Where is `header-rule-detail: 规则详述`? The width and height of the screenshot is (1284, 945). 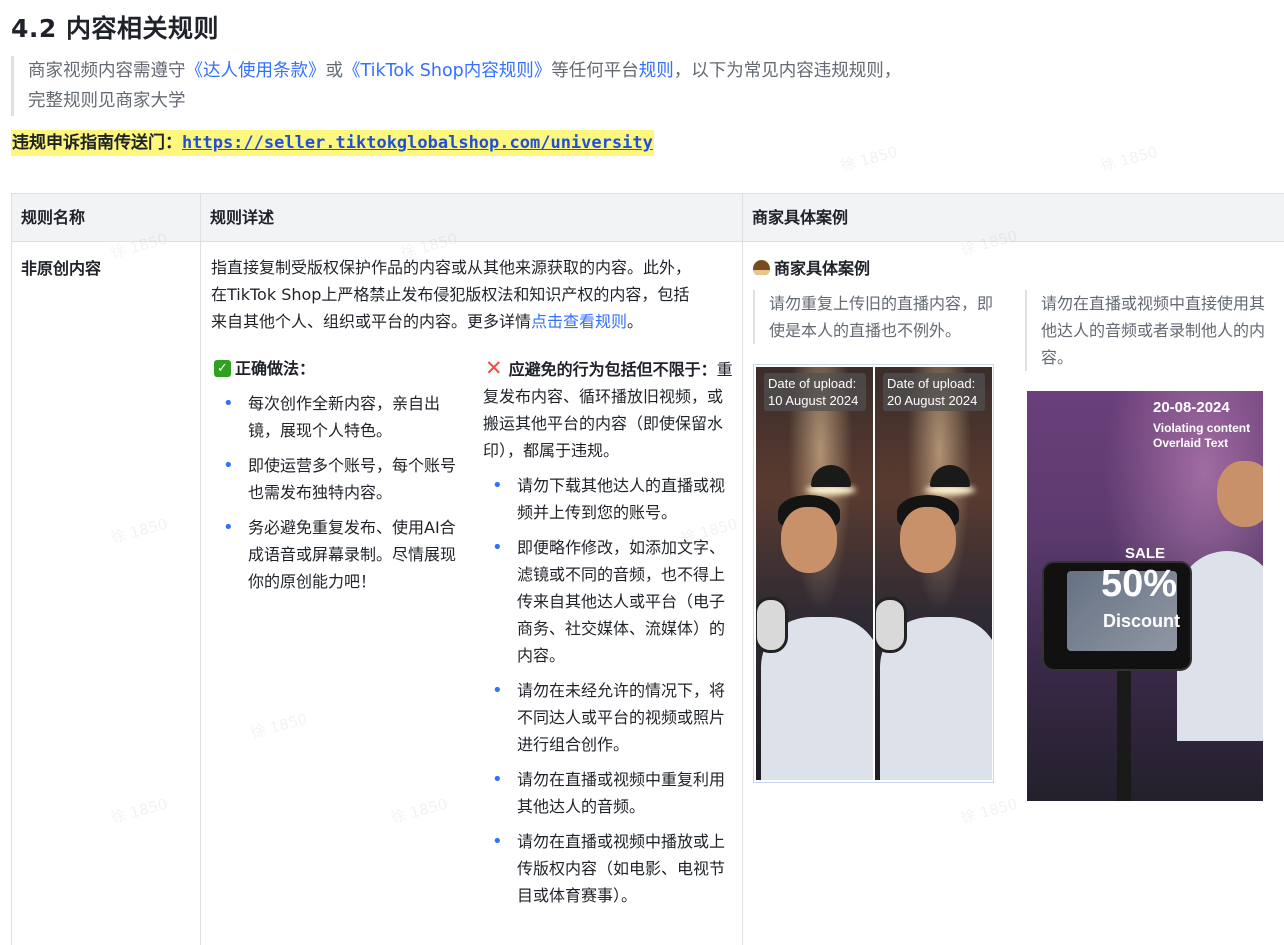 header-rule-detail: 规则详述 is located at coordinates (242, 217).